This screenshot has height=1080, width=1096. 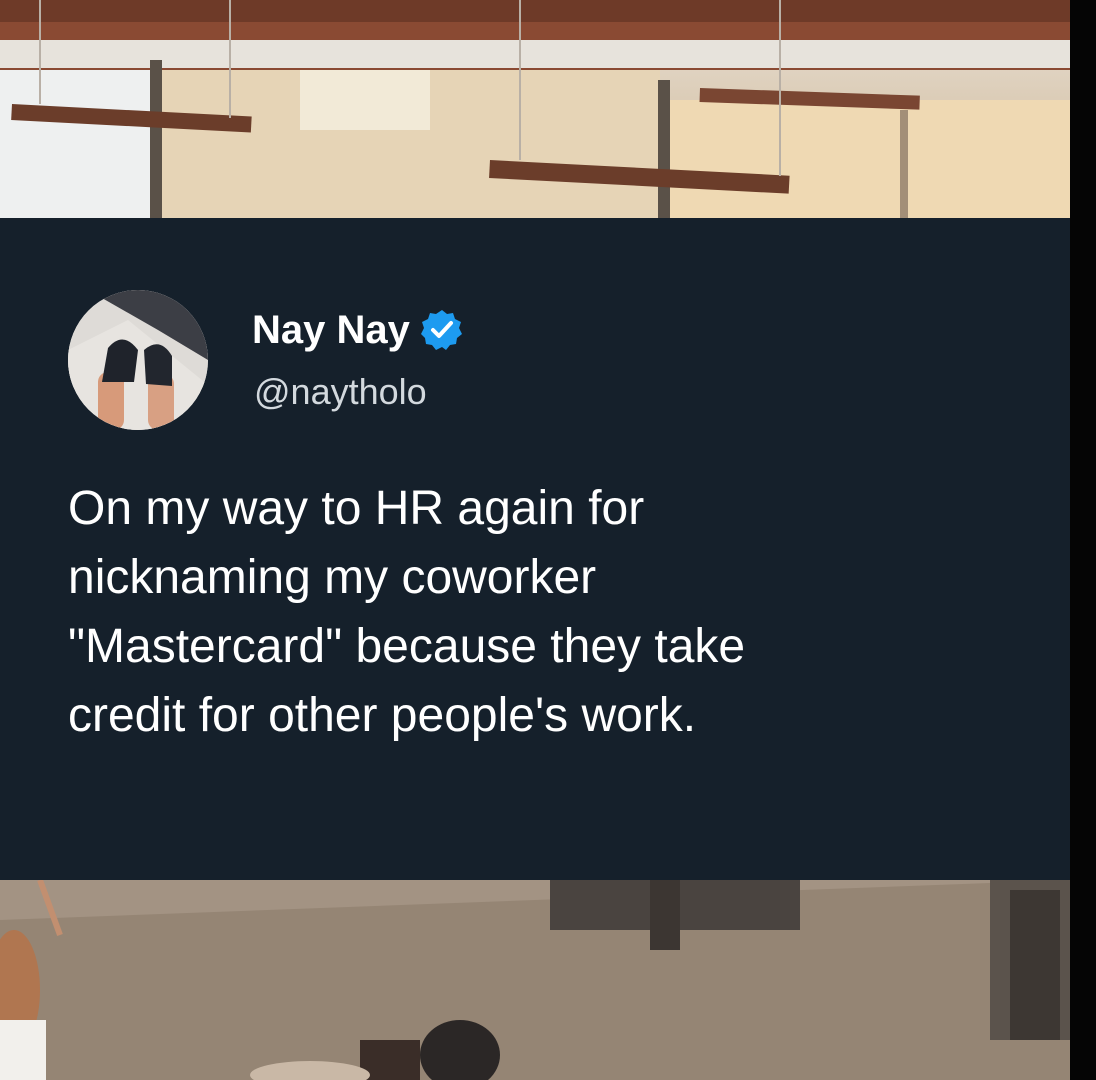 I want to click on avatar-photo-icon, so click(x=138, y=360).